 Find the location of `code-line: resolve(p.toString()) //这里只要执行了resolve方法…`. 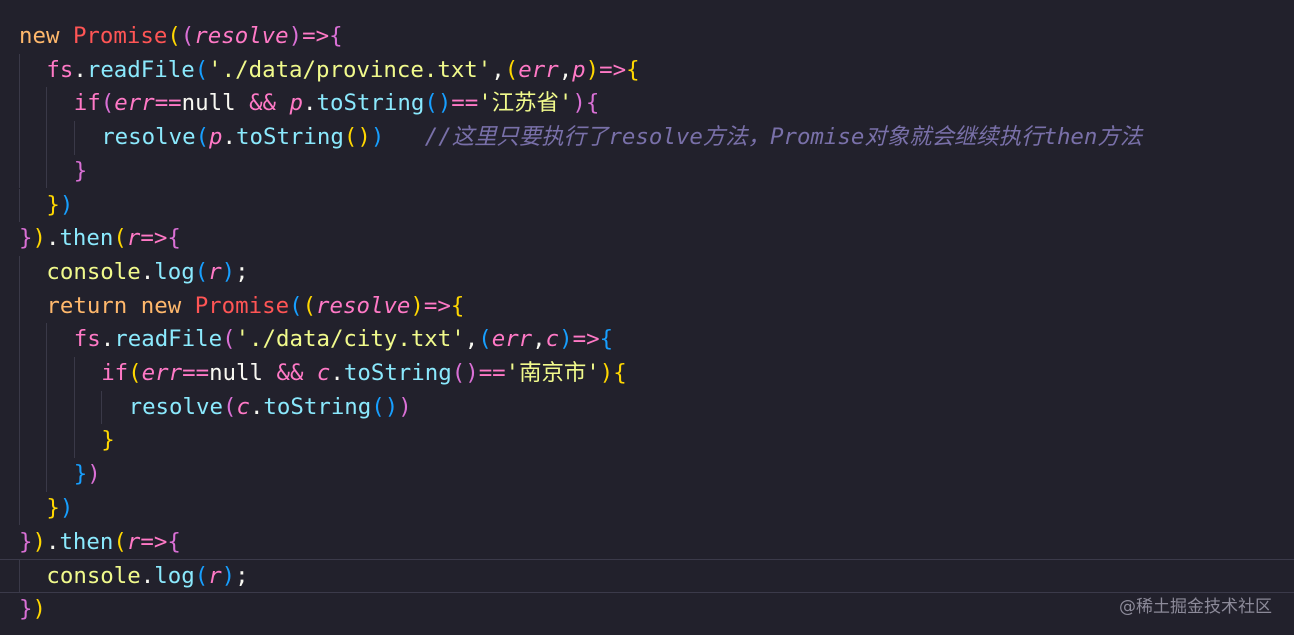

code-line: resolve(p.toString()) //这里只要执行了resolve方法… is located at coordinates (647, 138).